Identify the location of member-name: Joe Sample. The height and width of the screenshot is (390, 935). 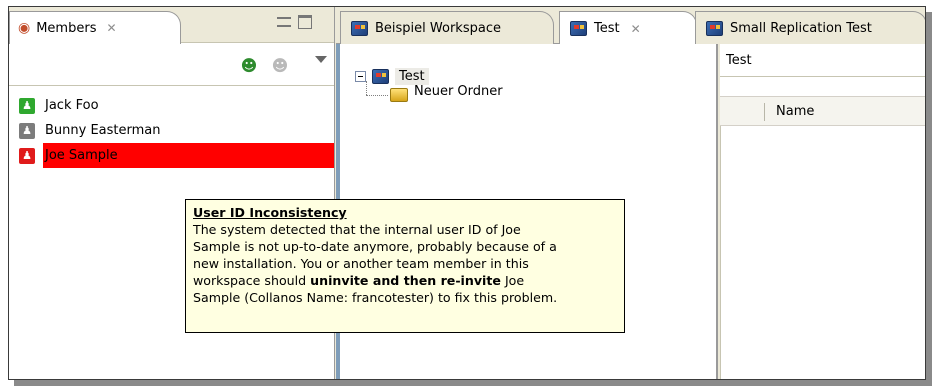
(188, 155).